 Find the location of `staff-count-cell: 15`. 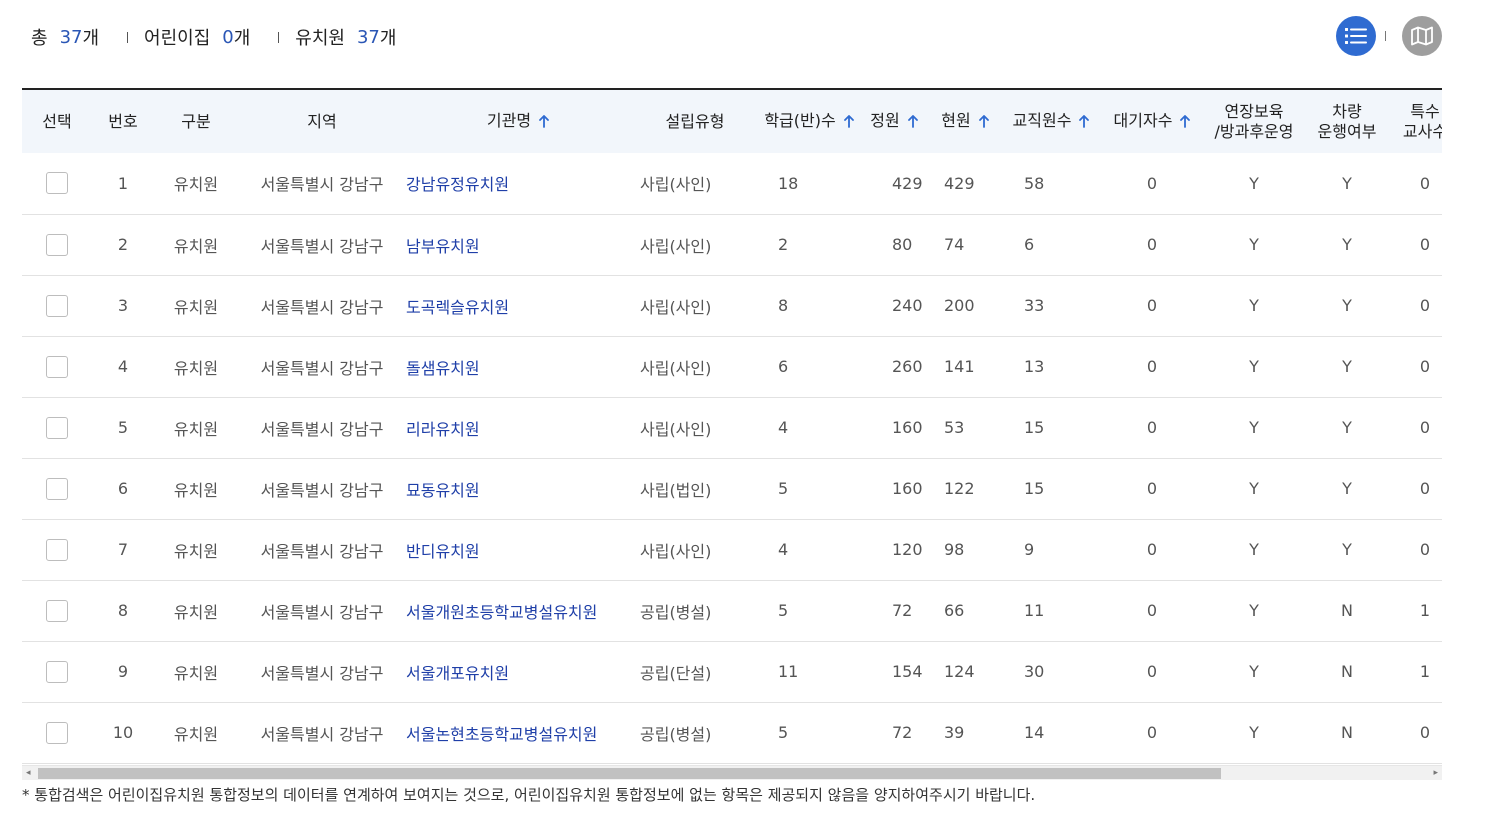

staff-count-cell: 15 is located at coordinates (1034, 488).